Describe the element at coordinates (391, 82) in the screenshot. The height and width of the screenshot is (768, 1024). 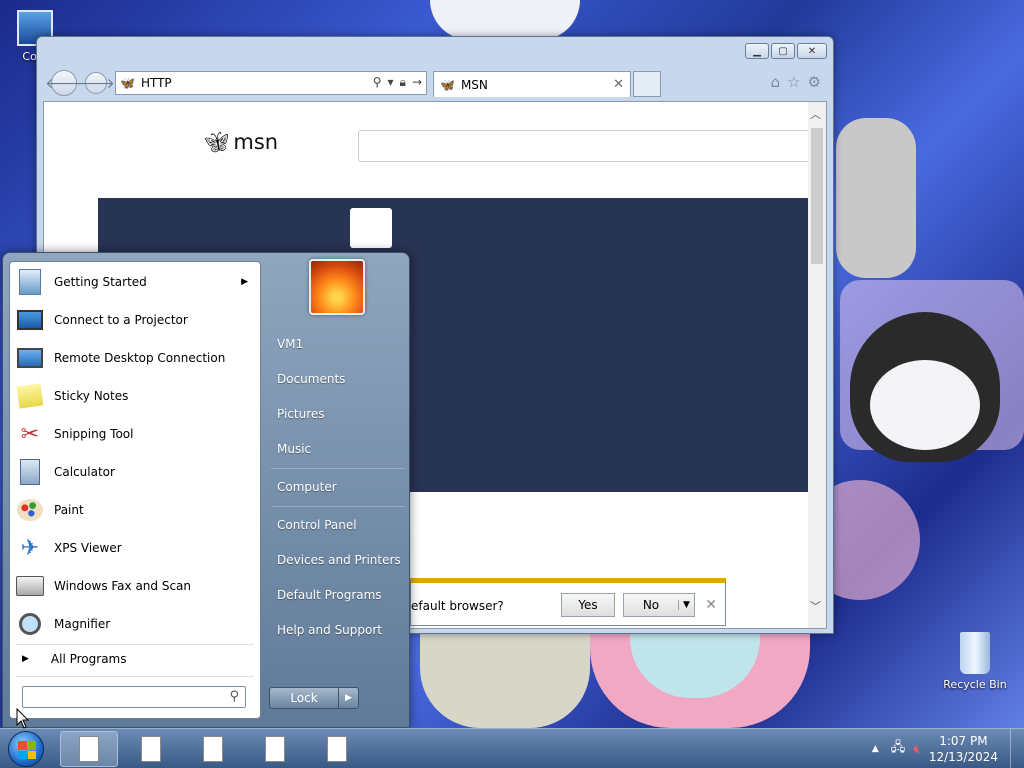
I see `dropdown-icon: ▾` at that location.